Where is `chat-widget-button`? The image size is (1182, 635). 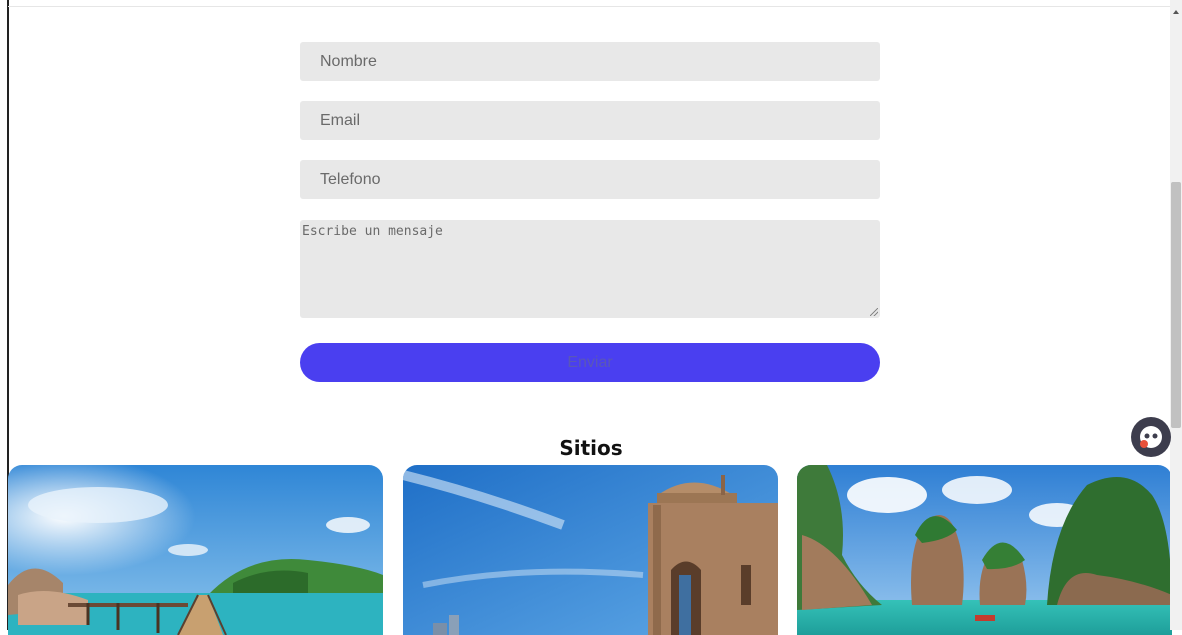 chat-widget-button is located at coordinates (1151, 437).